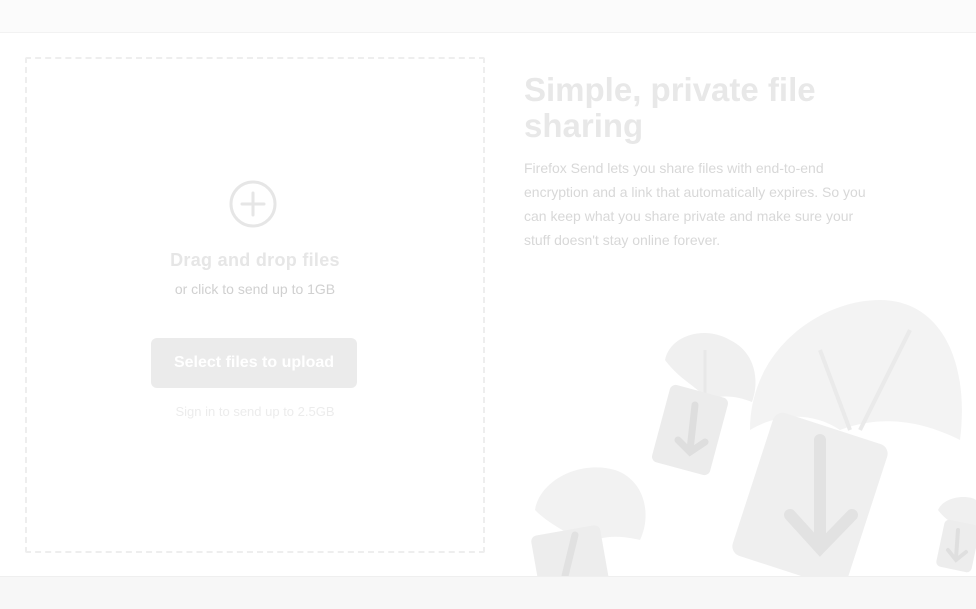 The height and width of the screenshot is (609, 976). Describe the element at coordinates (255, 289) in the screenshot. I see `drop-subtitle: or click to send up to 1GB` at that location.